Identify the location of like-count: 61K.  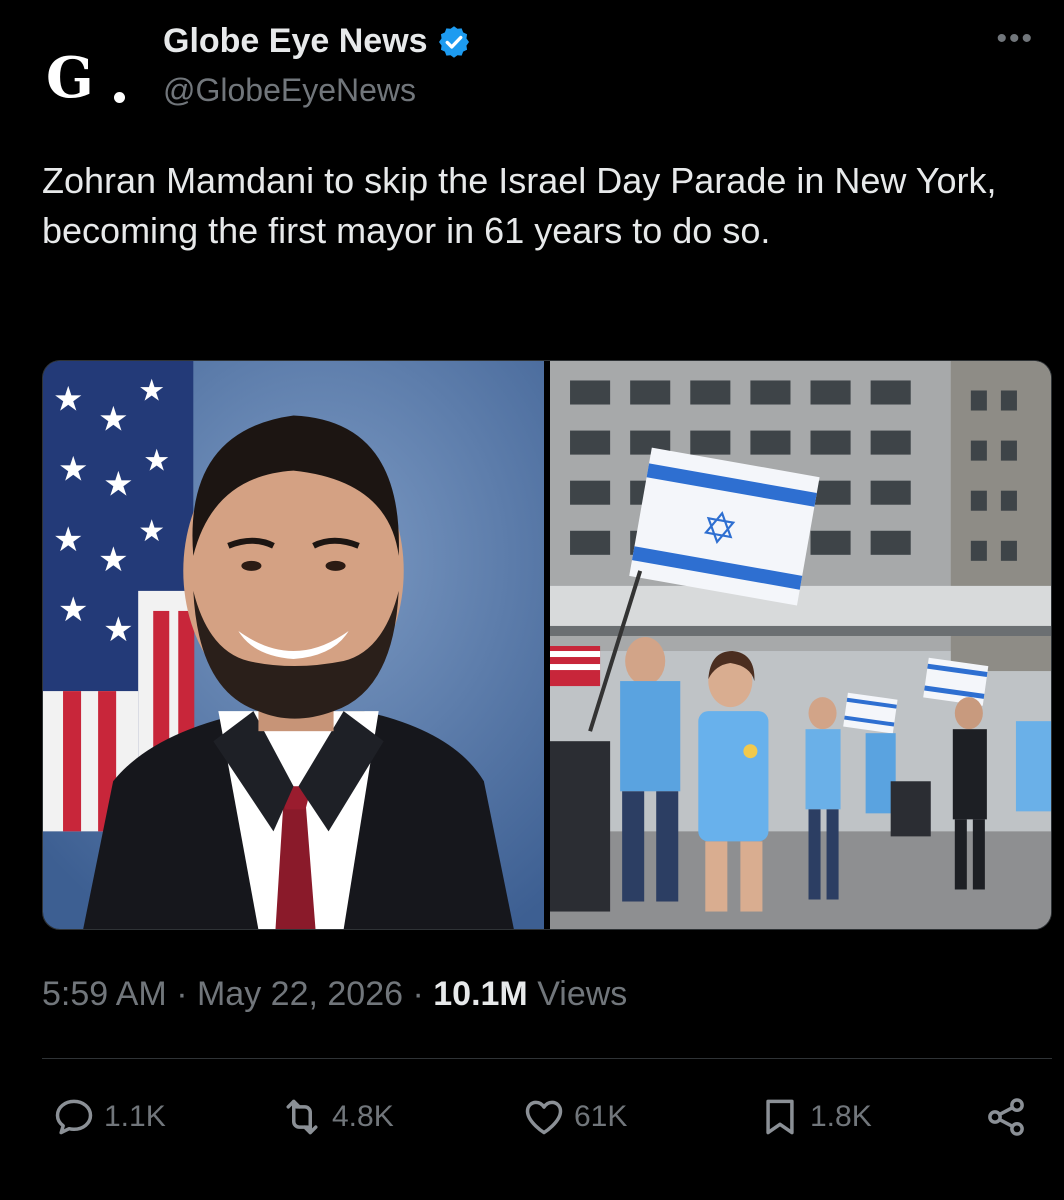
(601, 1116).